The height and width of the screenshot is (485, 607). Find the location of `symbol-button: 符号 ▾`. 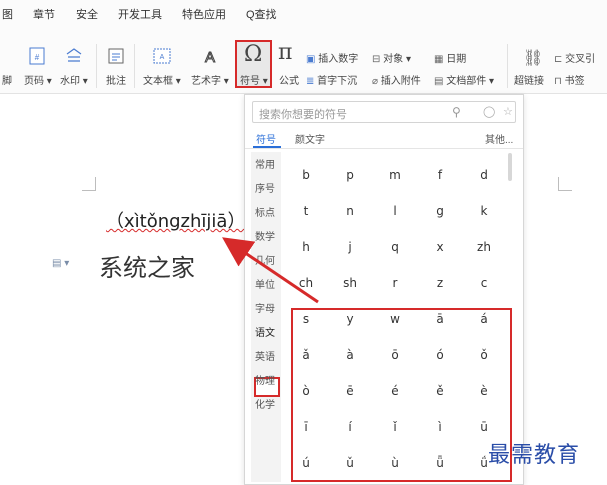

symbol-button: 符号 ▾ is located at coordinates (254, 79).